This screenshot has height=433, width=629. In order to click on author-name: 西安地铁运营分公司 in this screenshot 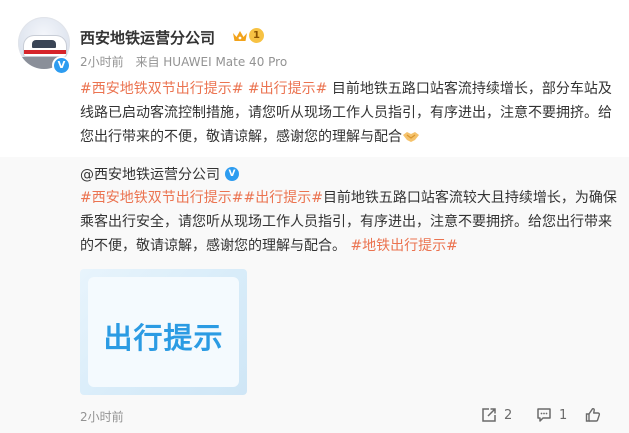, I will do `click(147, 37)`.